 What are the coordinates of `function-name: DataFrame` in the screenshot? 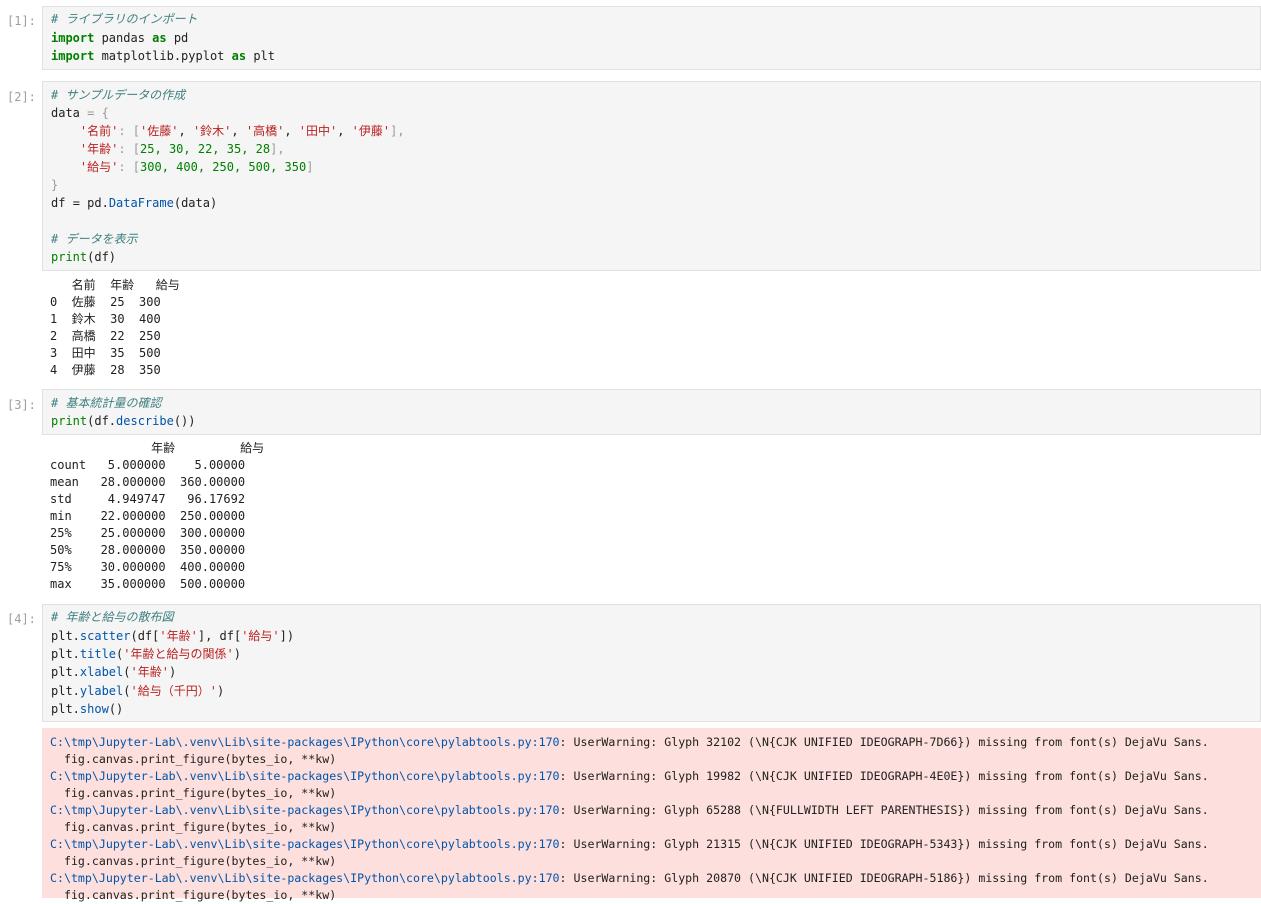 It's located at (141, 203).